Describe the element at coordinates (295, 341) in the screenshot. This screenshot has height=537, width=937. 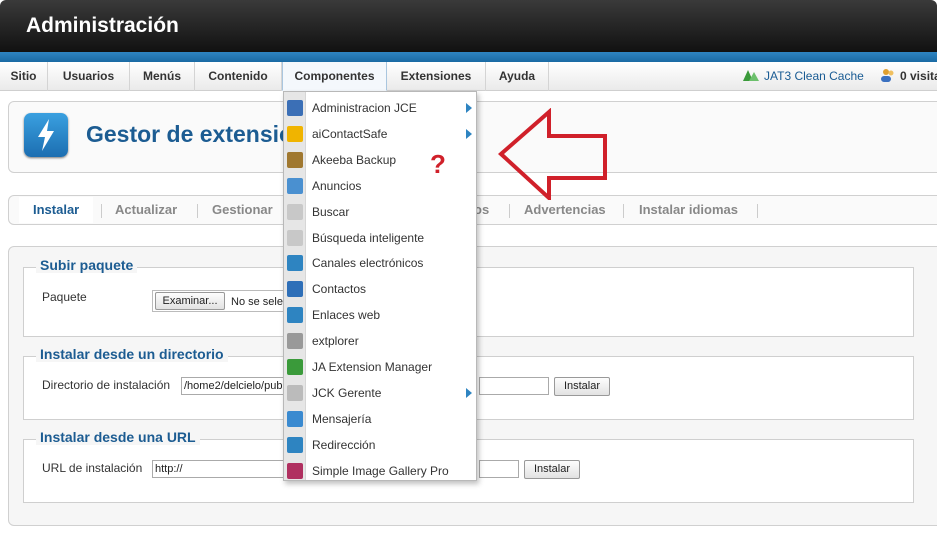
I see `tools-icon` at that location.